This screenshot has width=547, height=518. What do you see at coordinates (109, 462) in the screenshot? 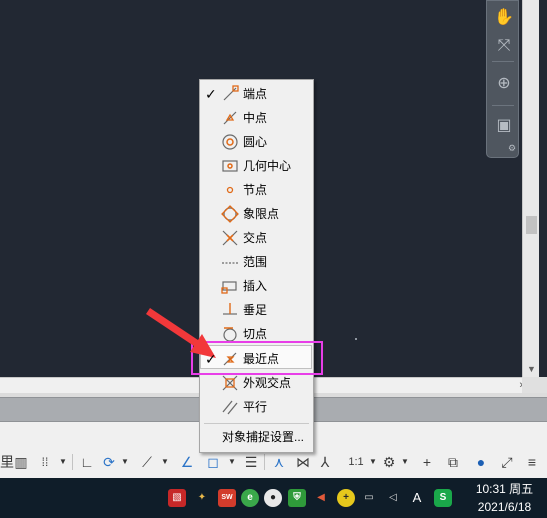
I see `polar-tracking-icon: ⟳` at bounding box center [109, 462].